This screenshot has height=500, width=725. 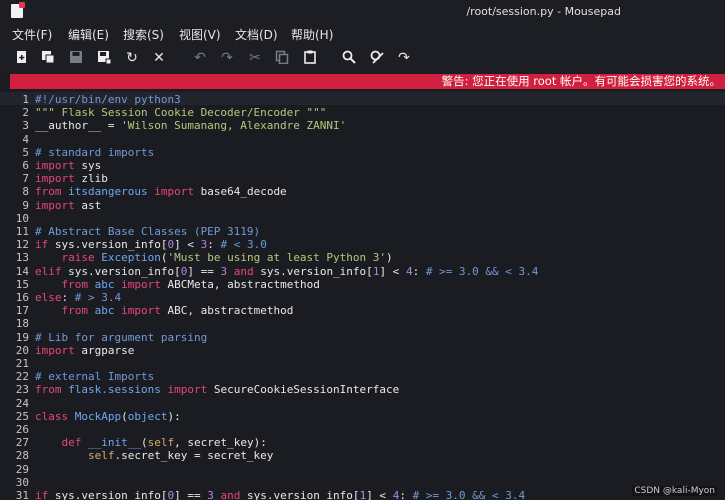 What do you see at coordinates (105, 284) in the screenshot?
I see `code-token: abc` at bounding box center [105, 284].